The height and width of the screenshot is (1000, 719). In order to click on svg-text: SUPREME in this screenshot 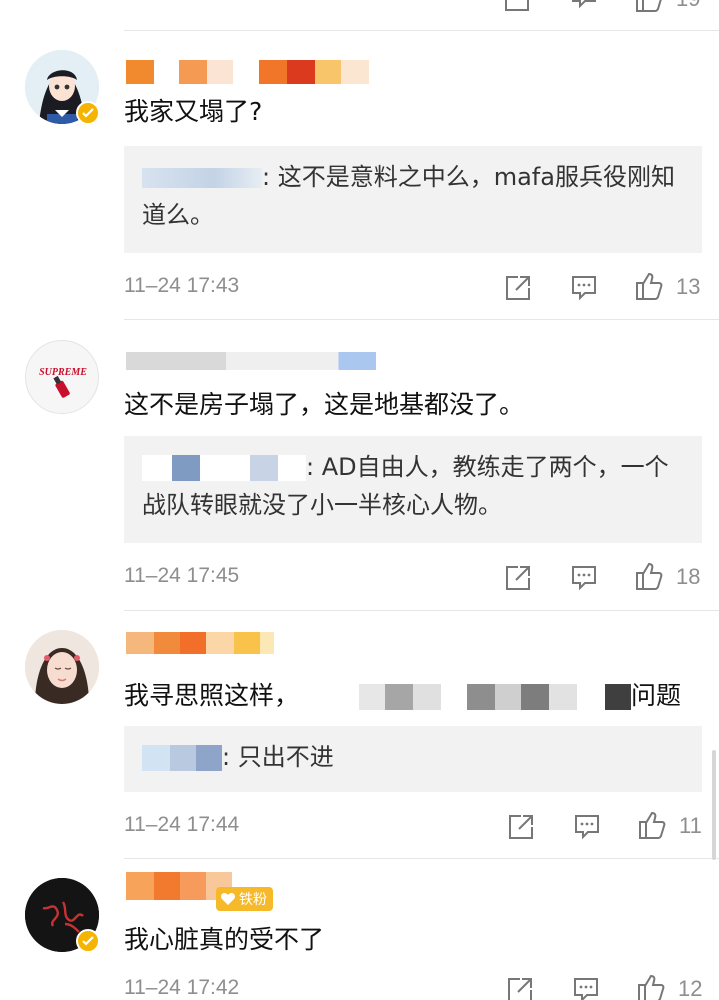, I will do `click(63, 372)`.